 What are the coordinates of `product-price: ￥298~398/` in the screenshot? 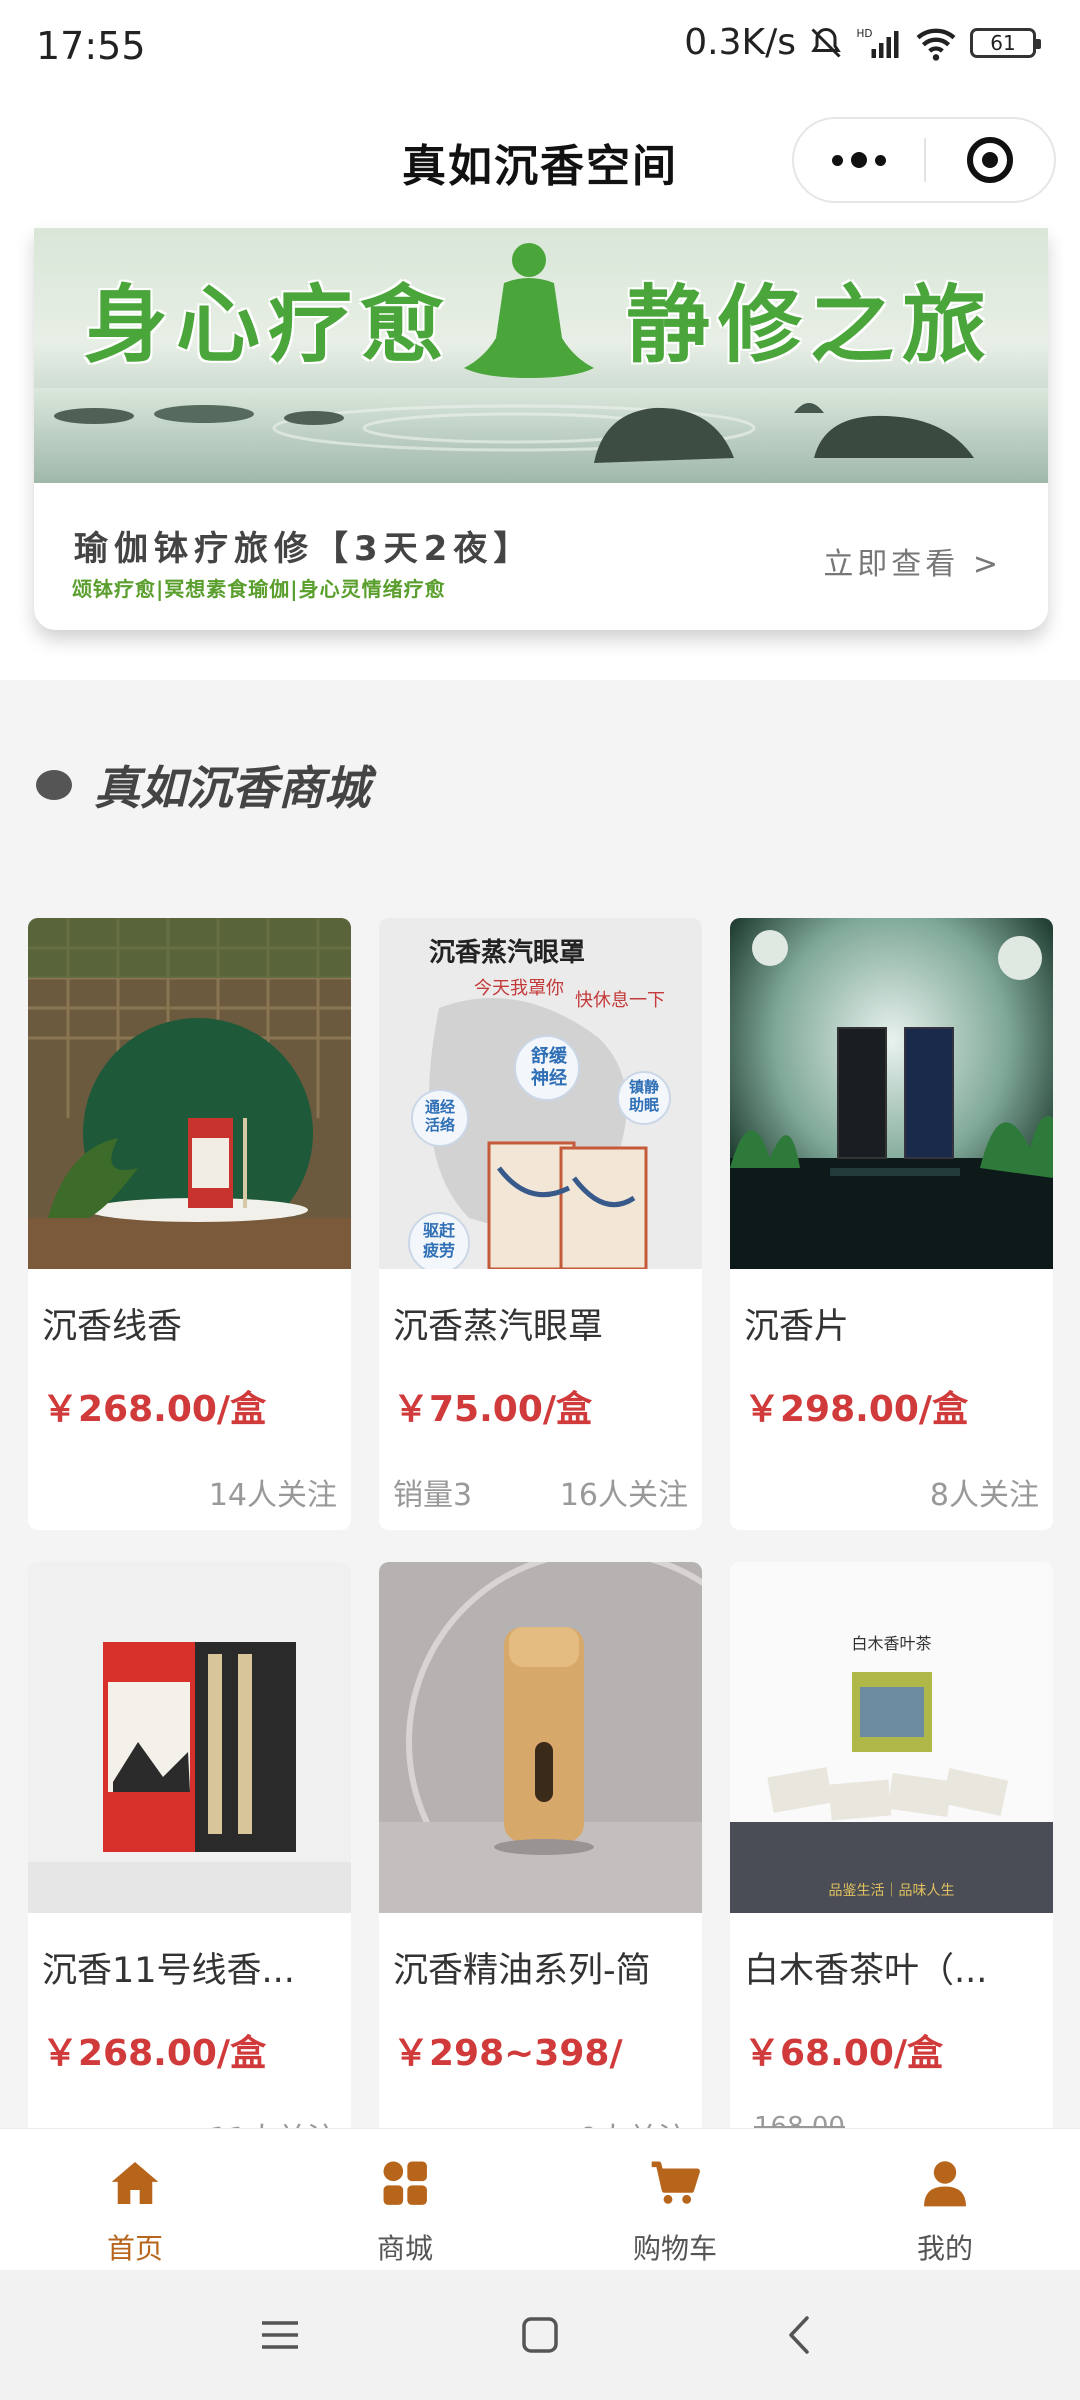 It's located at (508, 2053).